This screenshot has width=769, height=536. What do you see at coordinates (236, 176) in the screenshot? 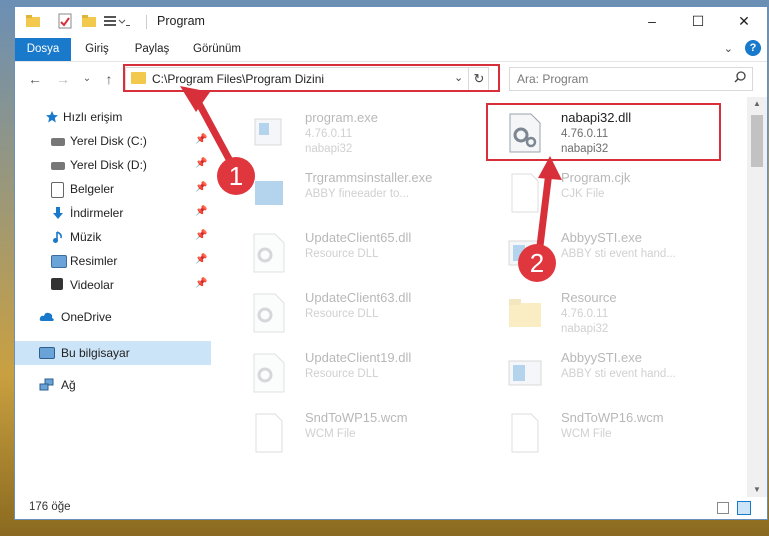
I see `step-badge-1: 1` at bounding box center [236, 176].